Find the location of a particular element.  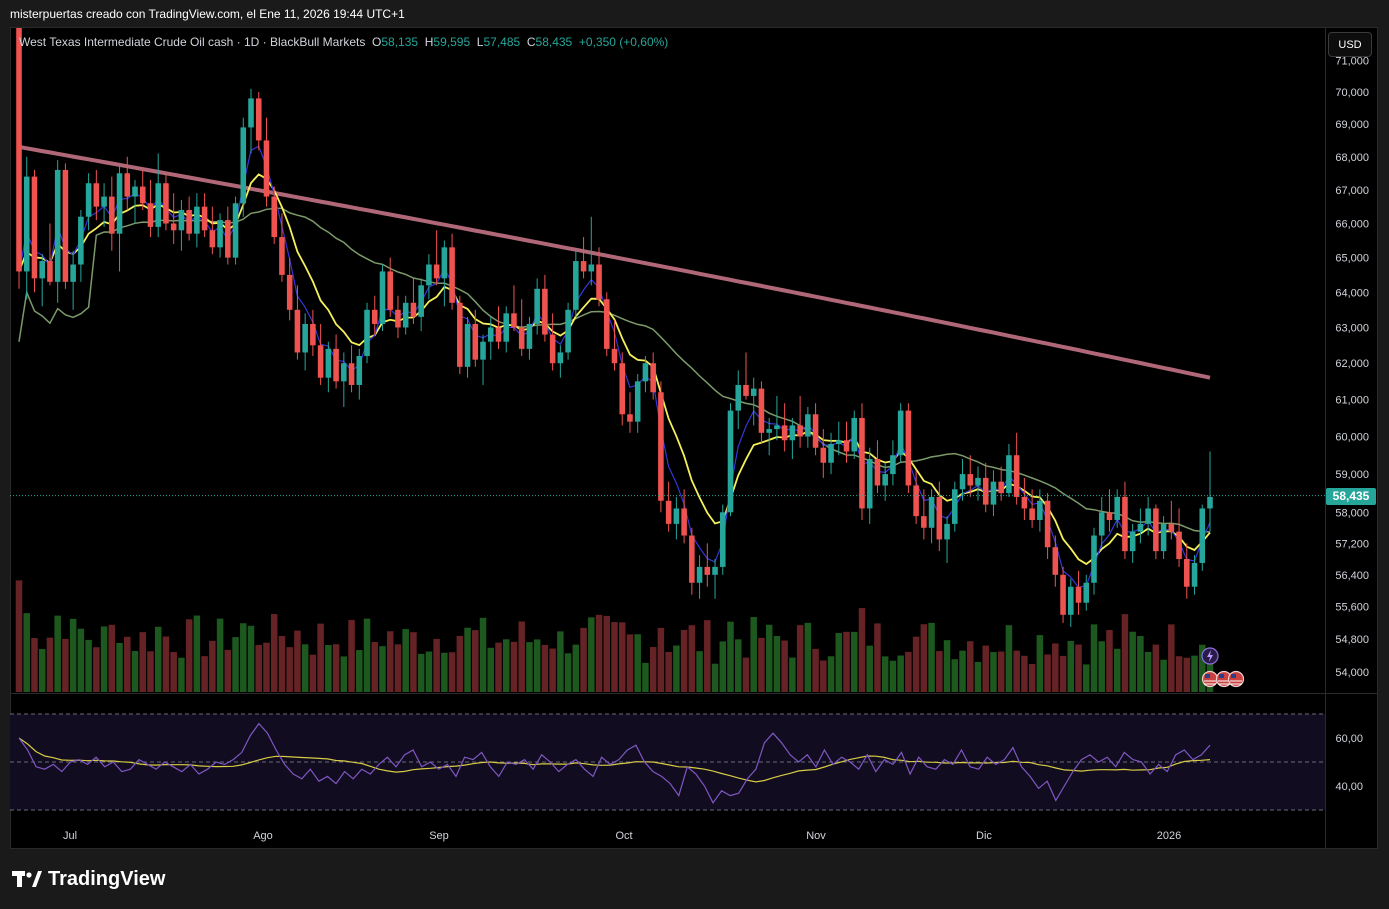

price-tick-label: 62,000 is located at coordinates (1352, 364).